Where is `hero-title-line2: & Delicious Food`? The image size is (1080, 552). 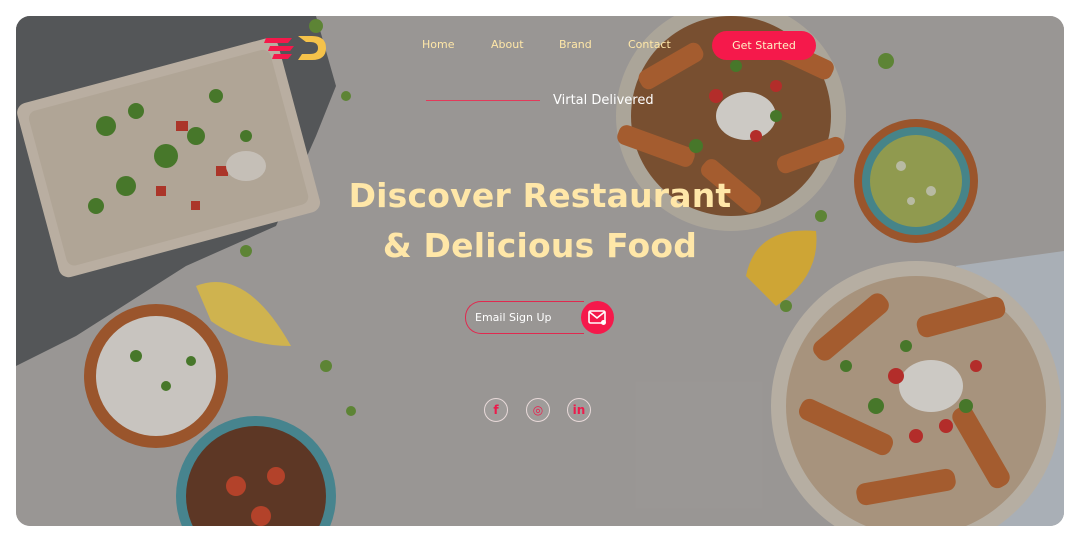 hero-title-line2: & Delicious Food is located at coordinates (540, 245).